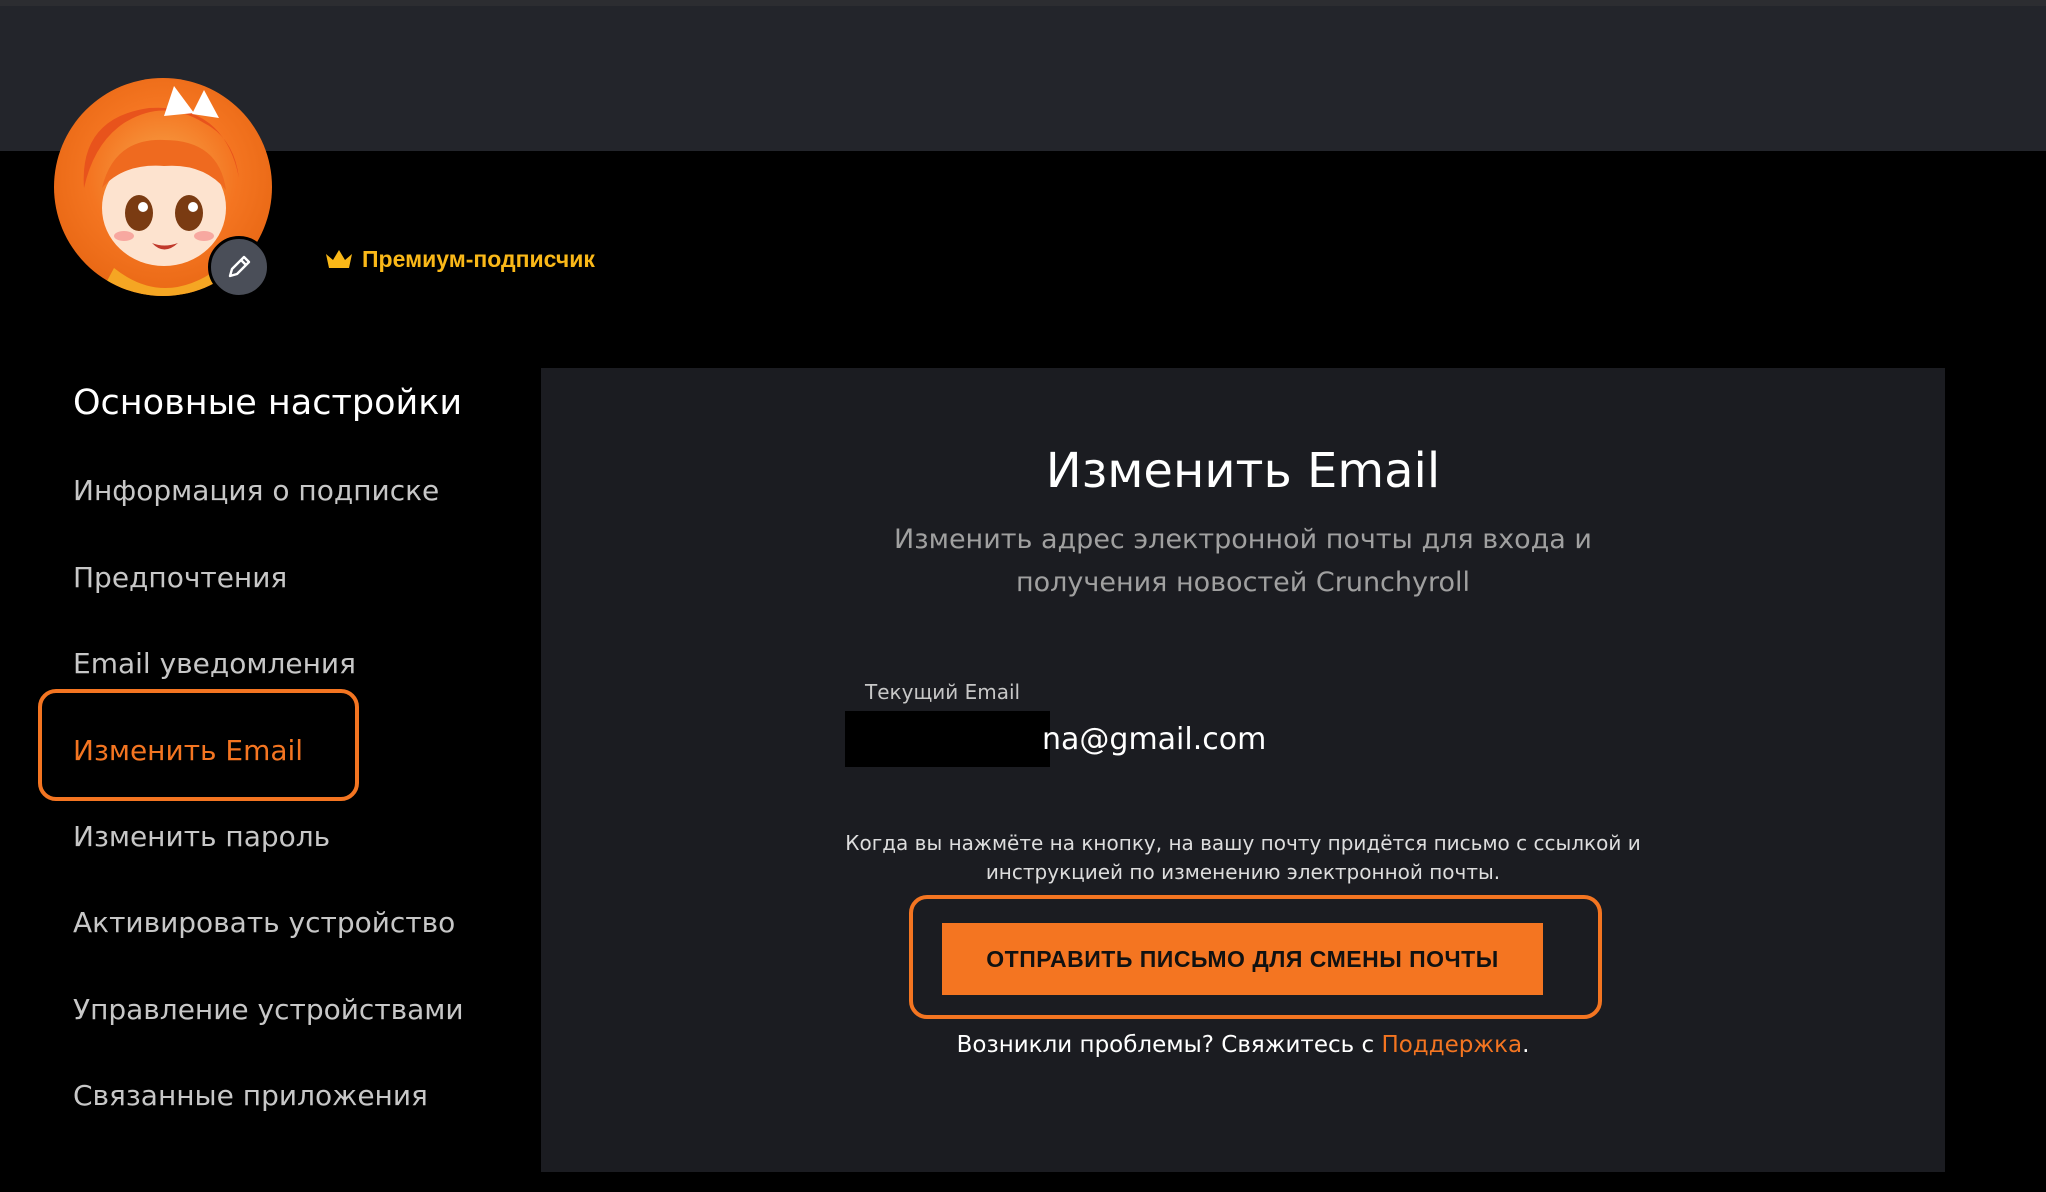  I want to click on crown-icon, so click(339, 259).